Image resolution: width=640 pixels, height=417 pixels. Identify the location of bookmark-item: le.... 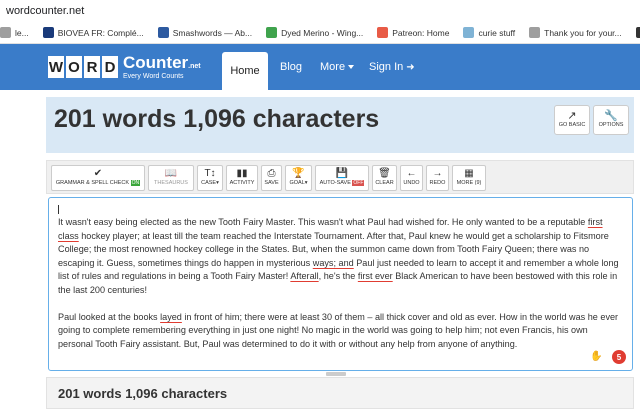
(14, 32).